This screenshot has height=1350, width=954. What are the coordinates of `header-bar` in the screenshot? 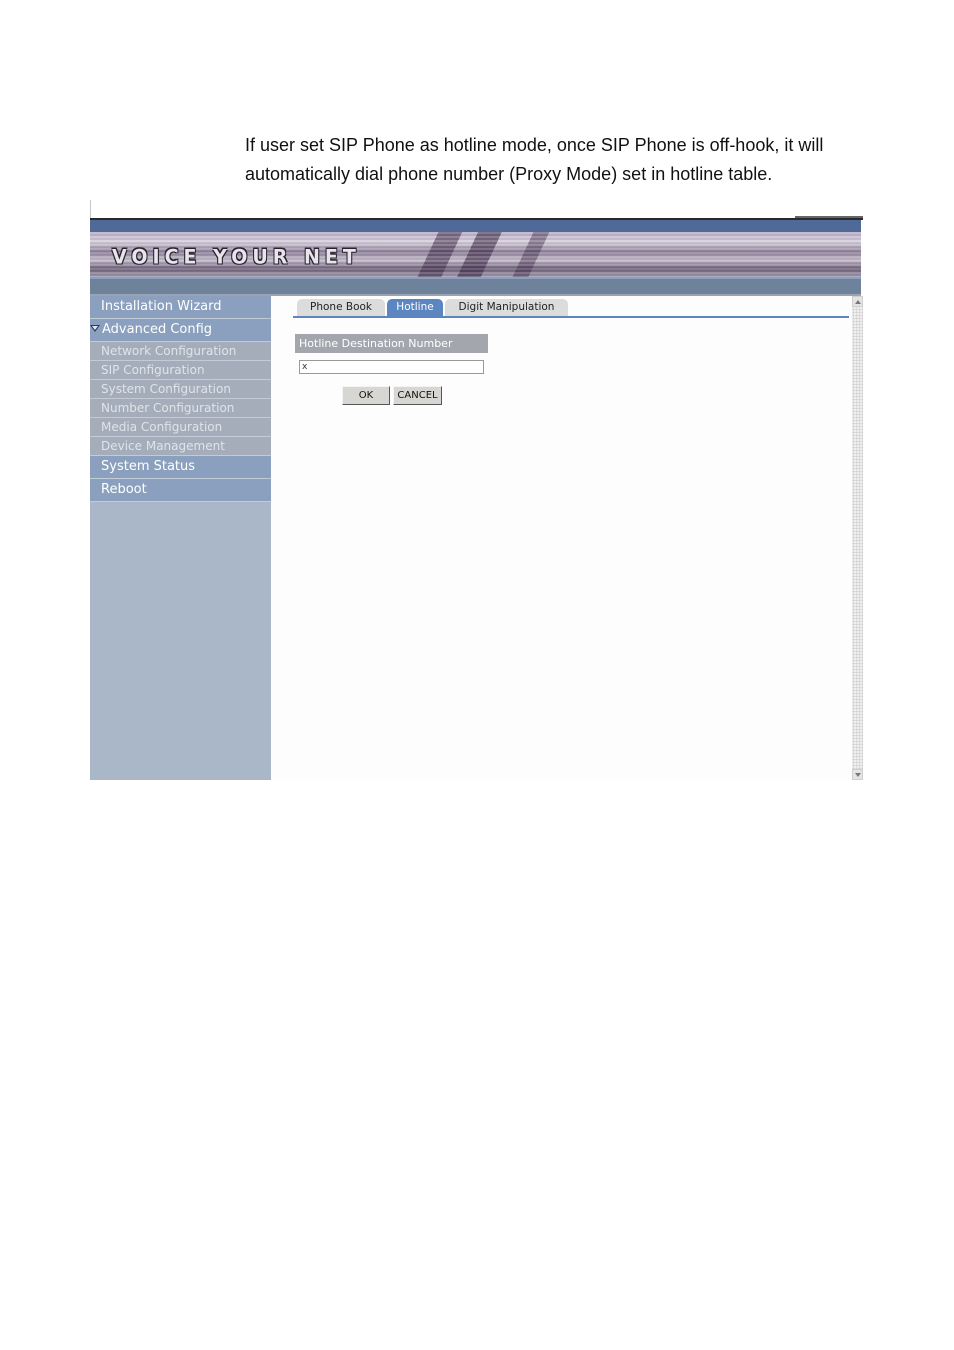 It's located at (475, 226).